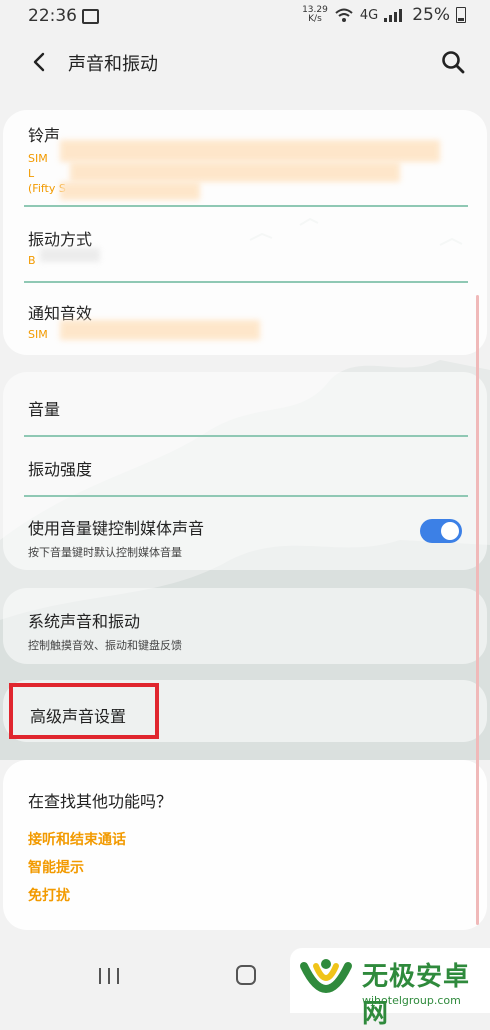 This screenshot has width=490, height=1030. Describe the element at coordinates (44, 409) in the screenshot. I see `volume-title: 音量` at that location.